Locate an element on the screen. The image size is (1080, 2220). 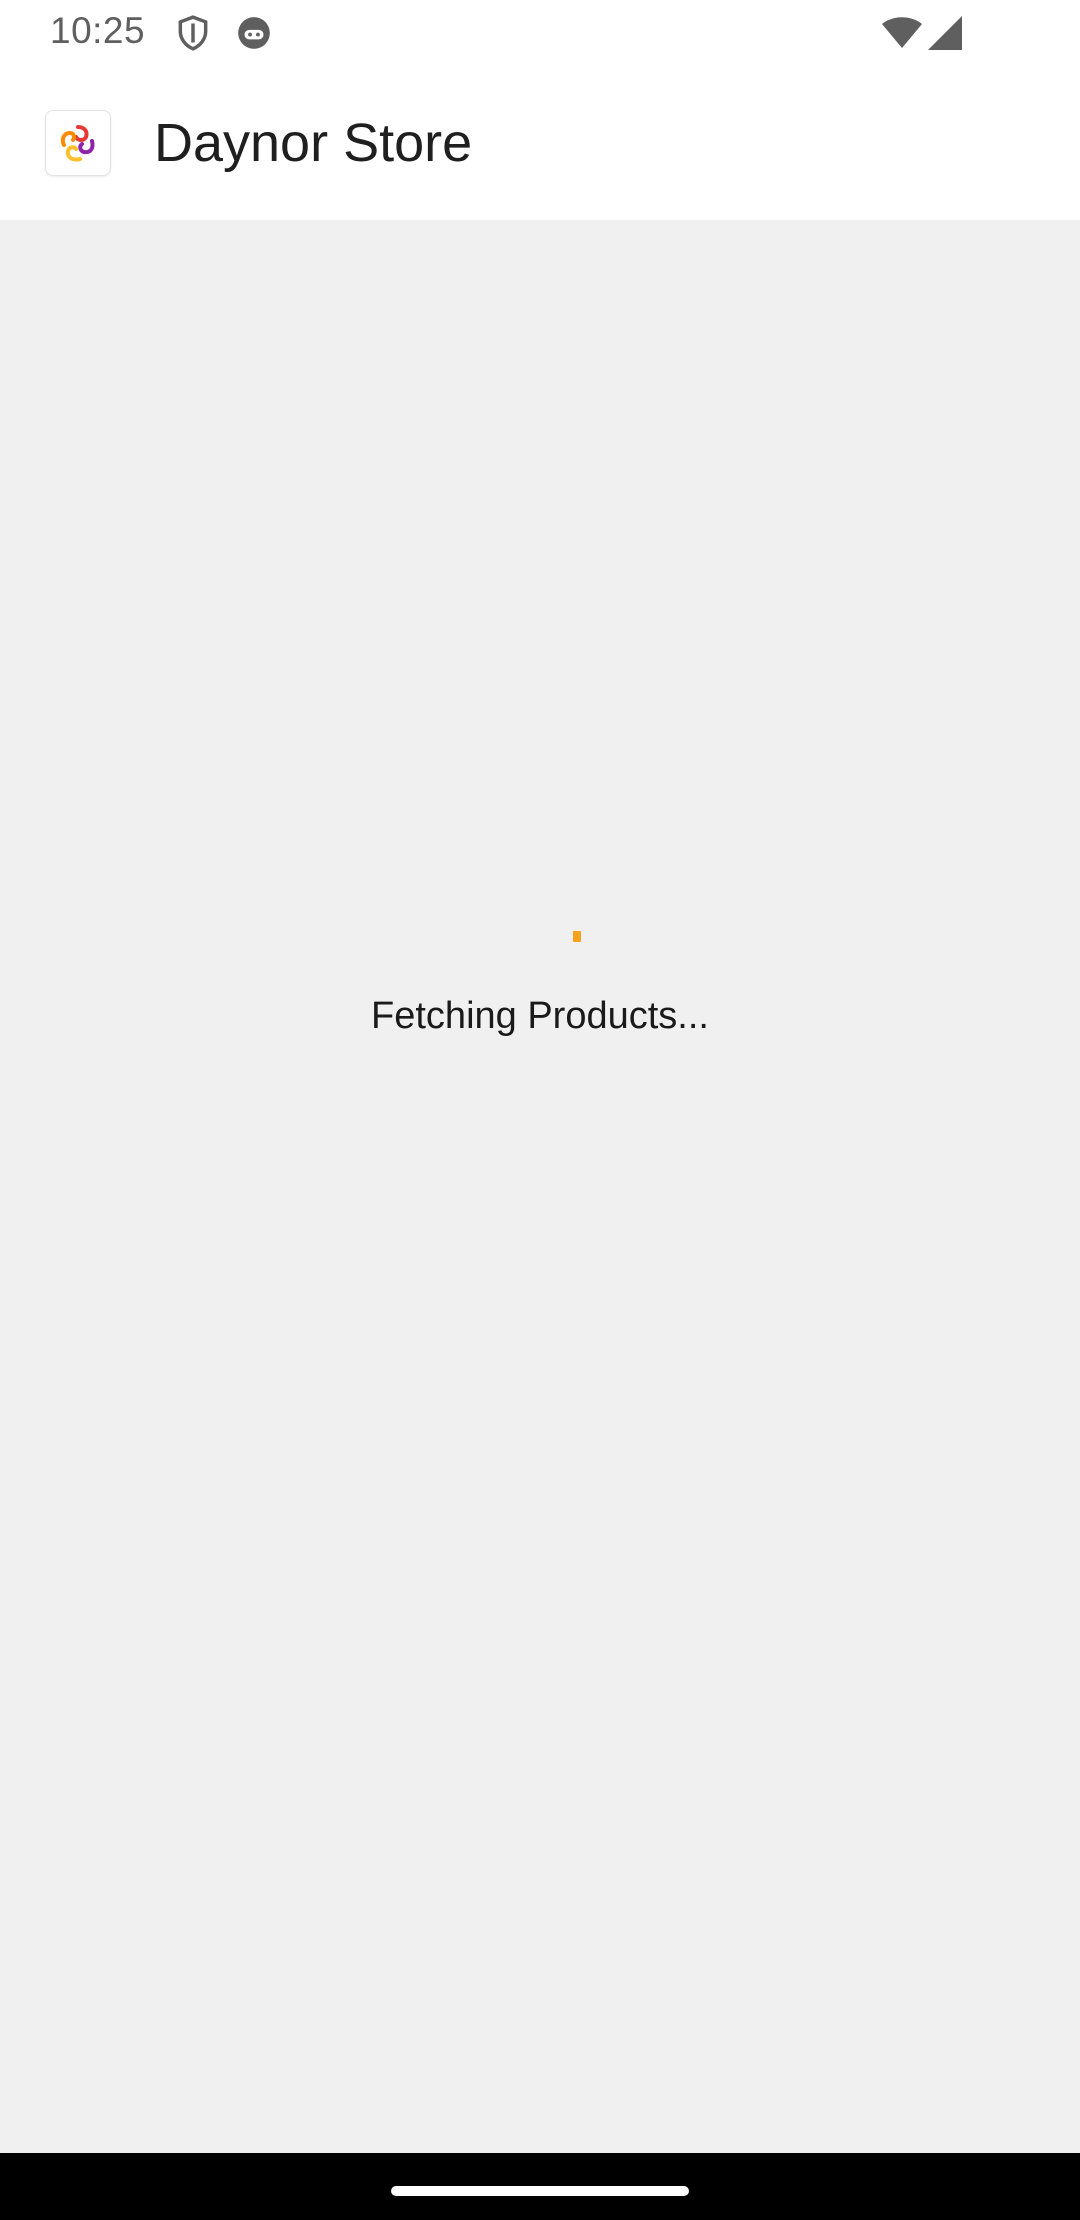
cell-signal-icon is located at coordinates (945, 33).